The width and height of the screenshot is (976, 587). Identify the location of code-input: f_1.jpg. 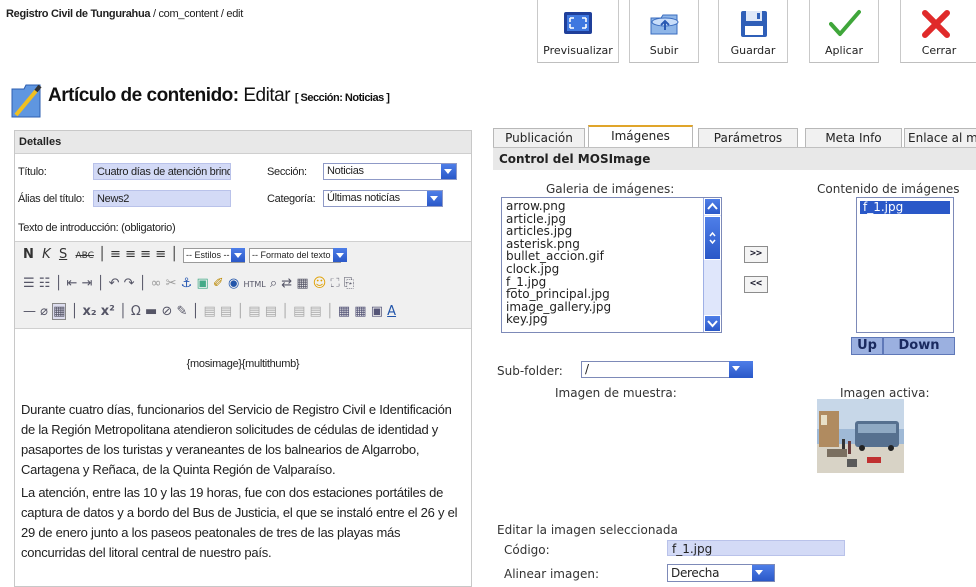
(756, 548).